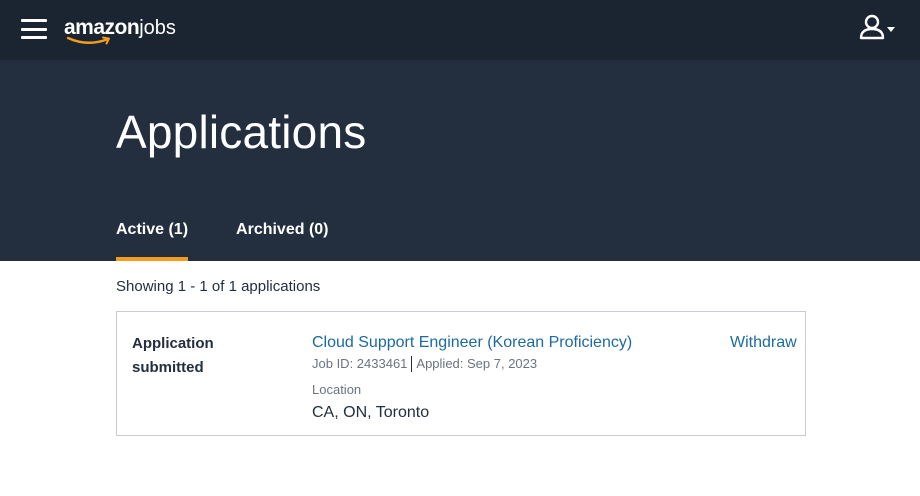  What do you see at coordinates (152, 237) in the screenshot?
I see `tab-active: Active (1)` at bounding box center [152, 237].